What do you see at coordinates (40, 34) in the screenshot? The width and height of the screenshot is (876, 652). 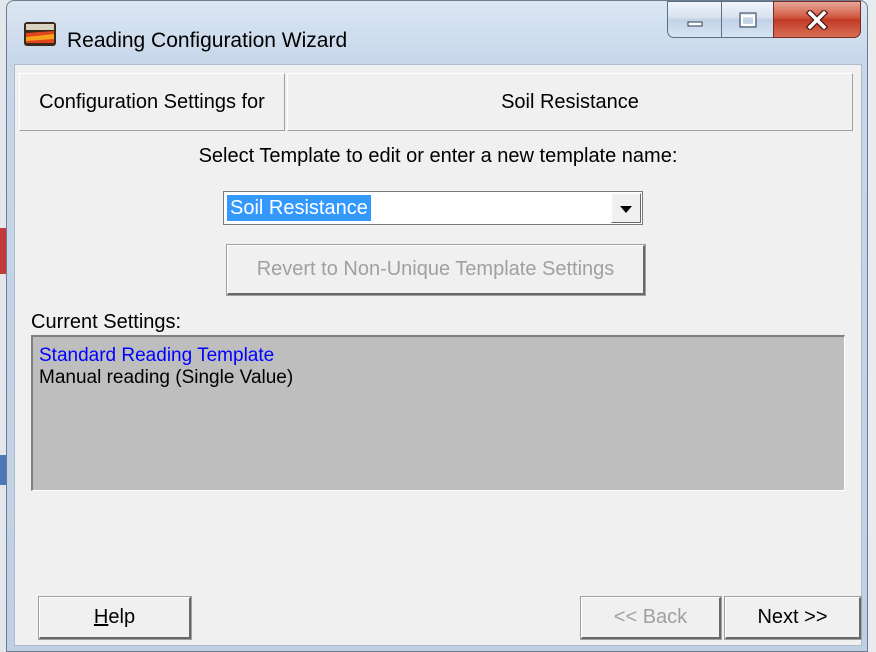 I see `app-logo-icon` at bounding box center [40, 34].